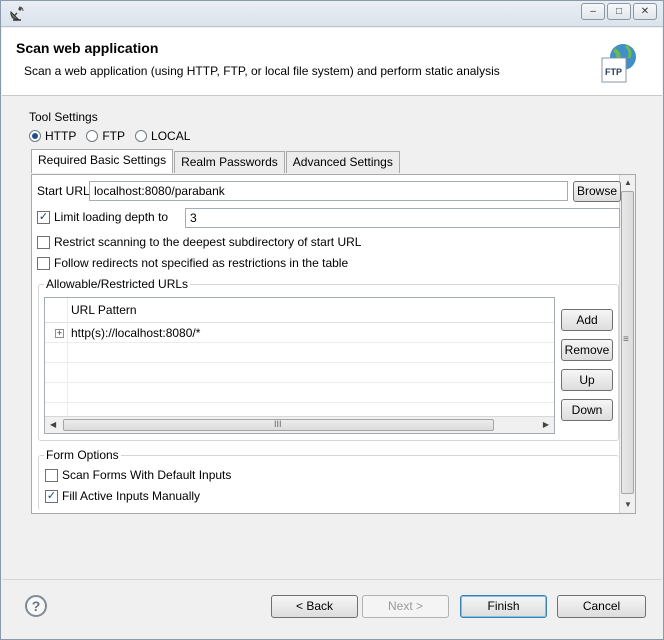  I want to click on radio-label: FTP, so click(114, 136).